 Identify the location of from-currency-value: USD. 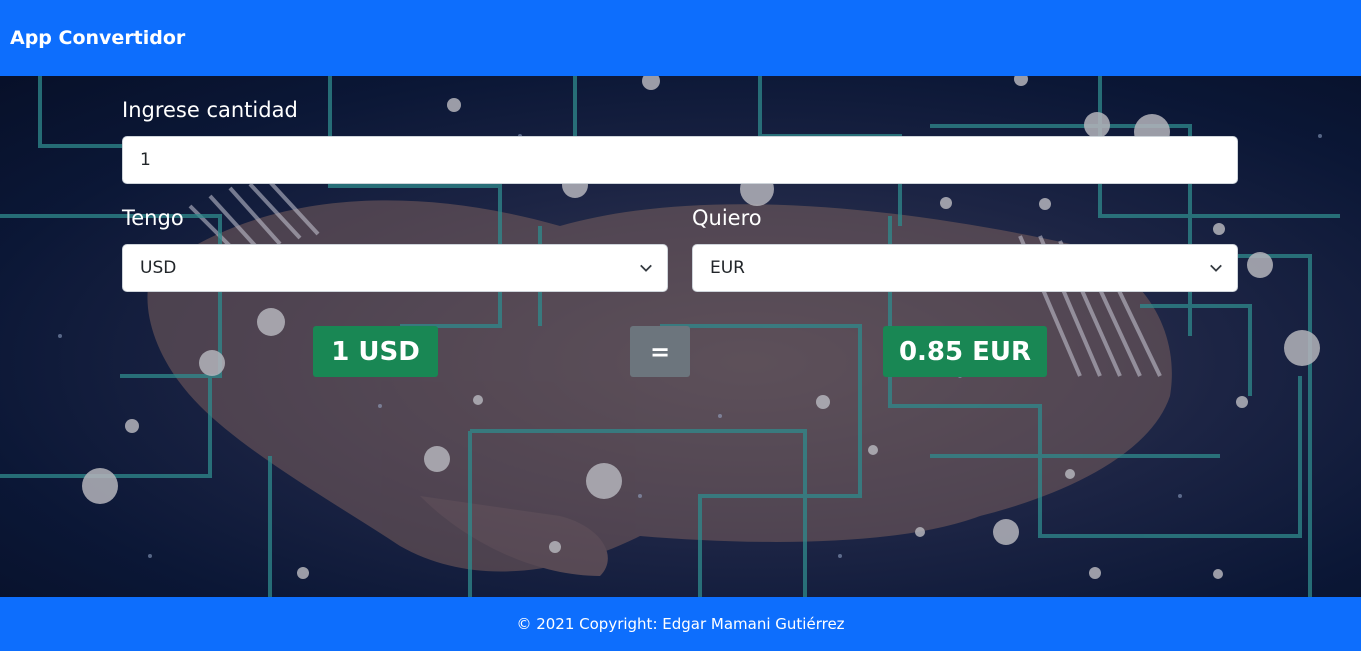
(158, 268).